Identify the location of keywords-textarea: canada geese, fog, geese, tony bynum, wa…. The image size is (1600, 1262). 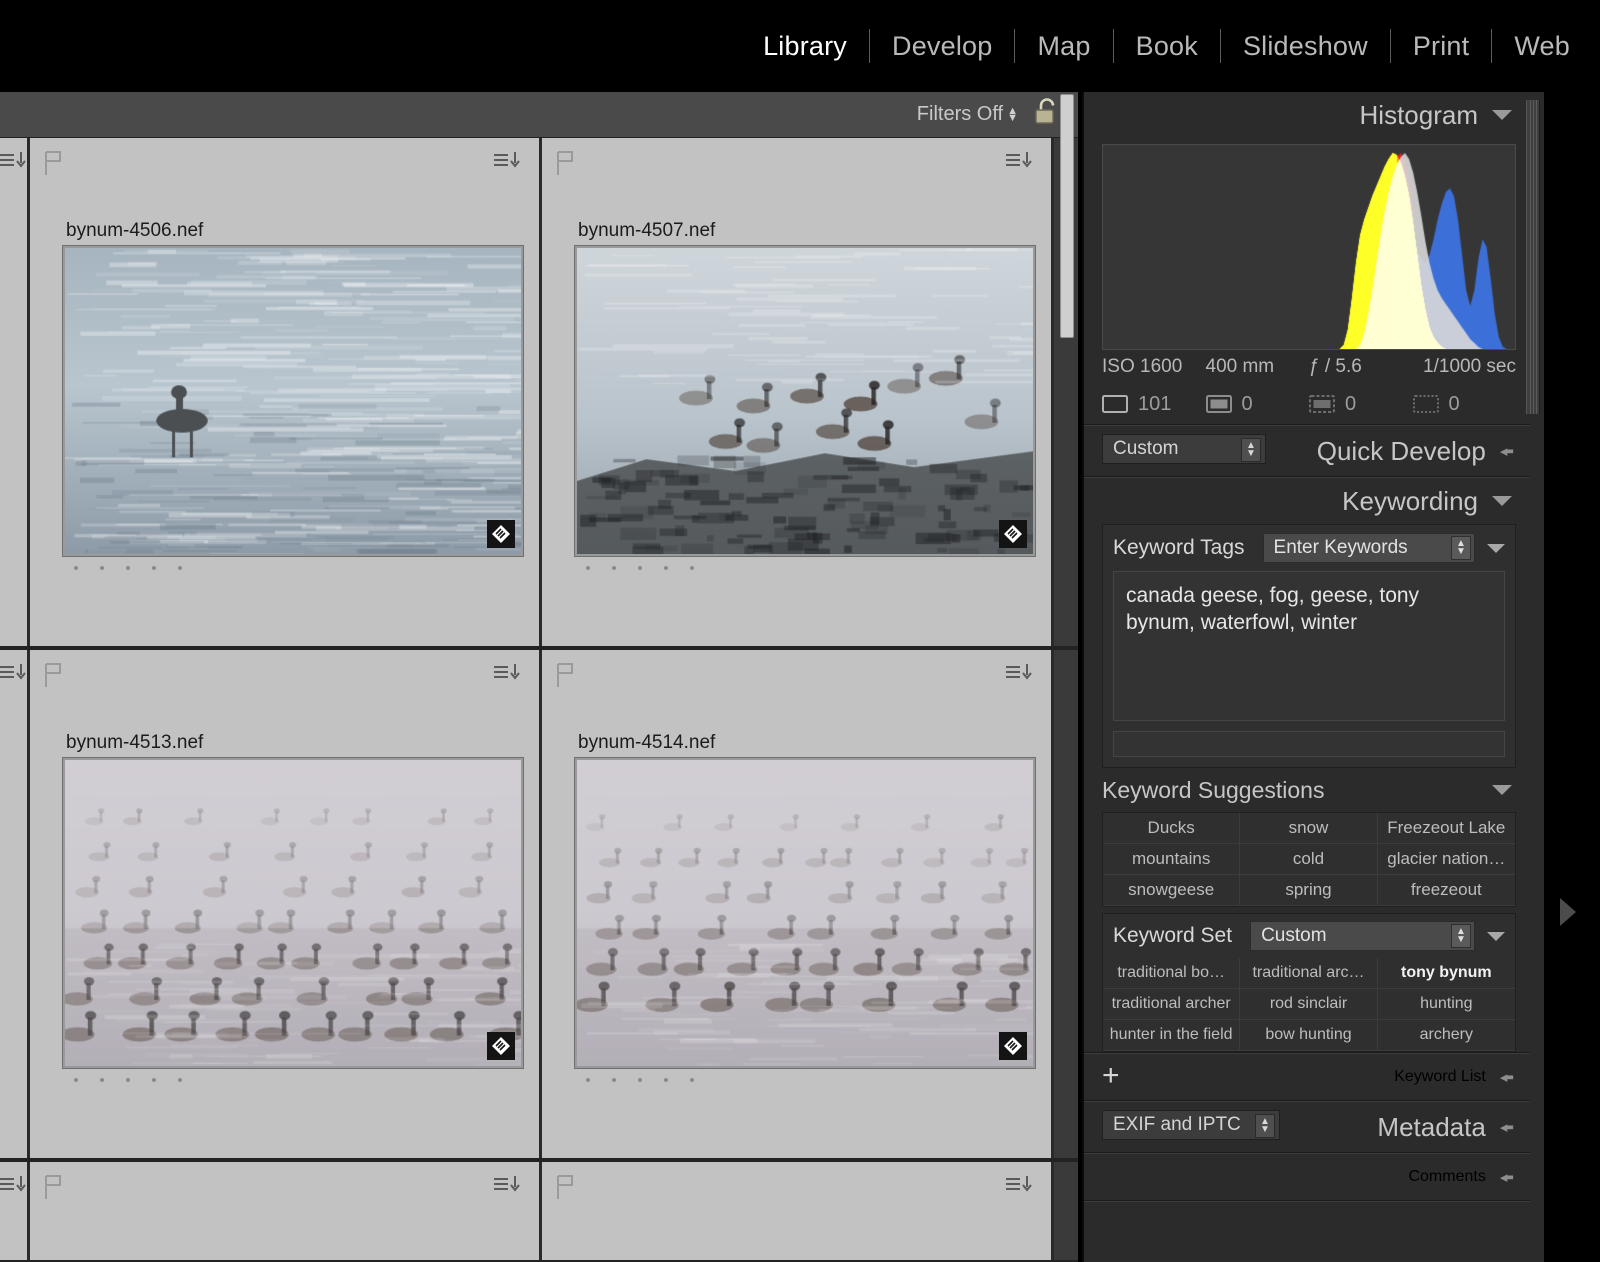
(1309, 646).